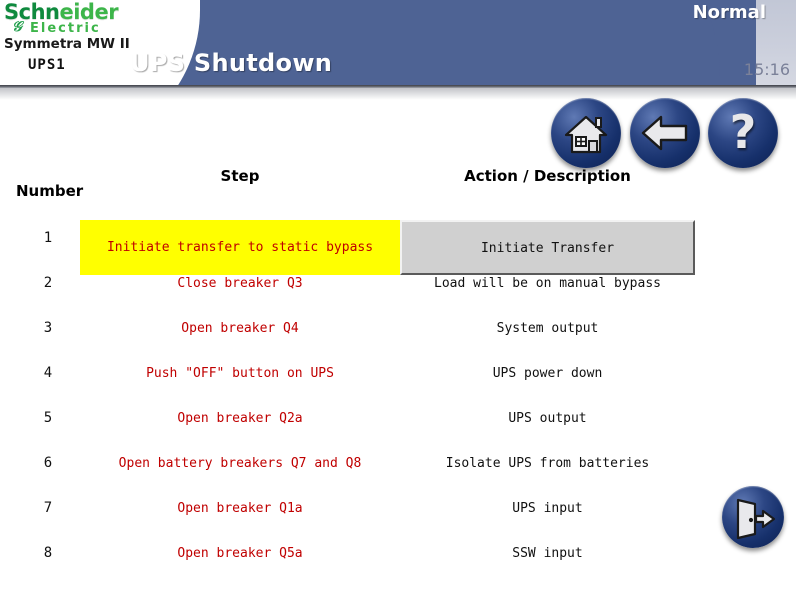 This screenshot has width=796, height=593. I want to click on step-description-cell: Open breaker Q5a, so click(240, 553).